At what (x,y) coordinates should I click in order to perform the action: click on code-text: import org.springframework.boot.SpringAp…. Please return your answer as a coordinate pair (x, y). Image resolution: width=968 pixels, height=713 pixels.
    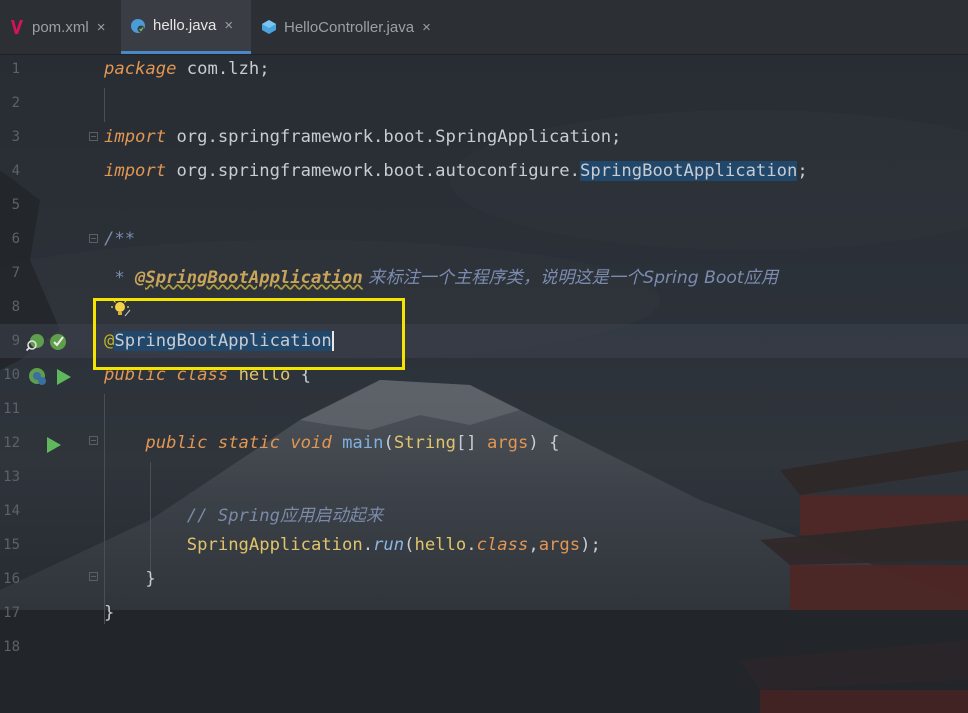
    Looking at the image, I should click on (363, 137).